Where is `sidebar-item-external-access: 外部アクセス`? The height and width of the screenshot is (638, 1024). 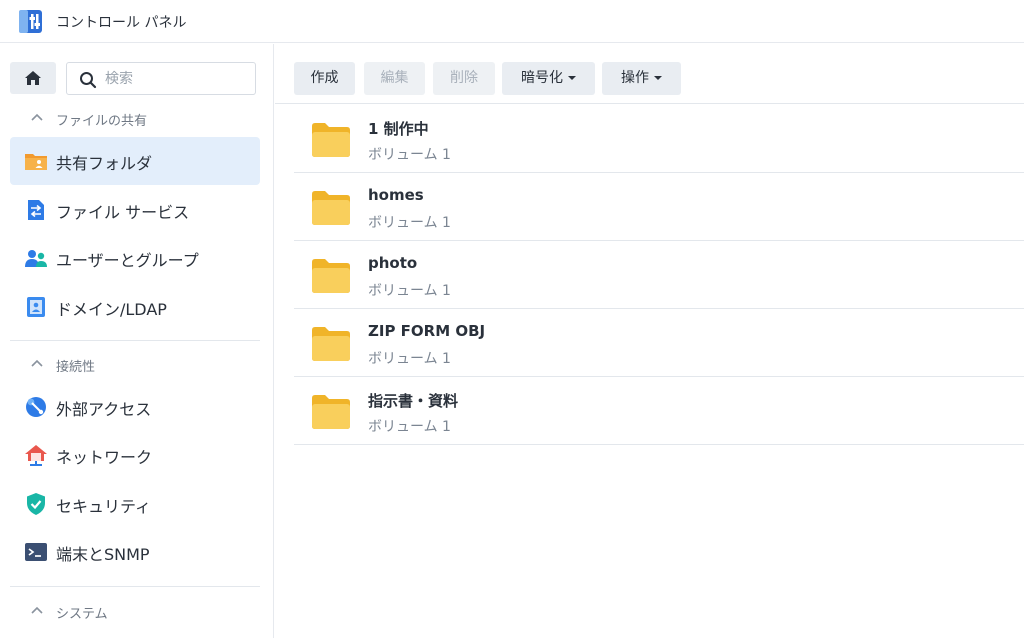 sidebar-item-external-access: 外部アクセス is located at coordinates (135, 407).